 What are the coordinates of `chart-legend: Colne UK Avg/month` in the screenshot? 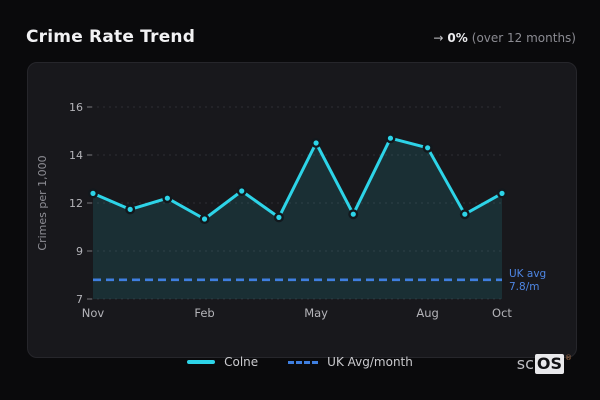 It's located at (300, 362).